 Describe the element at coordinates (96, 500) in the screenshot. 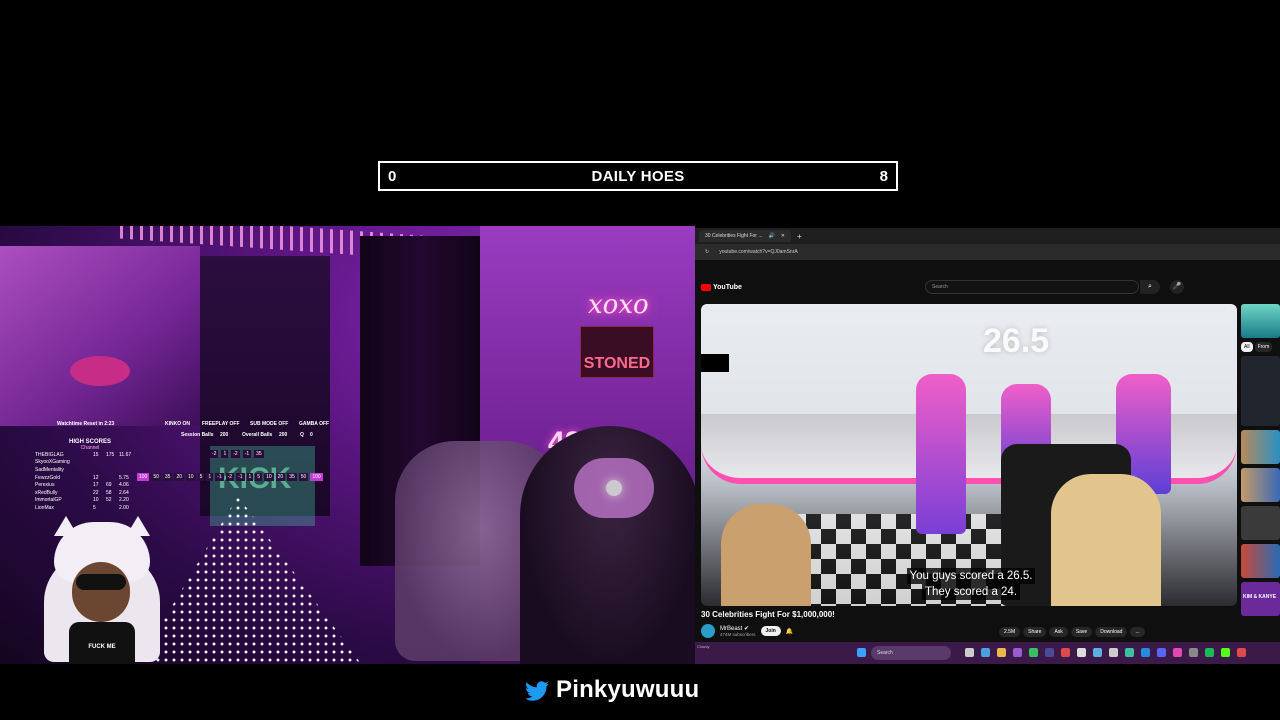

I see `high-score-value: 10` at that location.